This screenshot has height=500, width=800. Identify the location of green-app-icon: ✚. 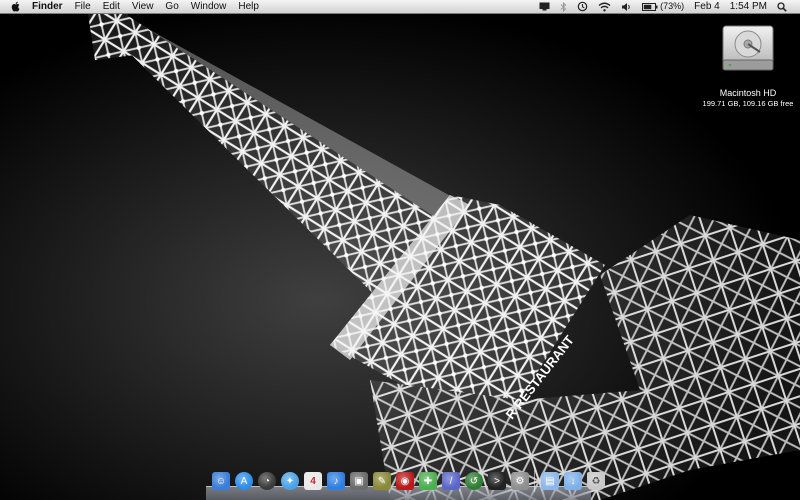
(428, 481).